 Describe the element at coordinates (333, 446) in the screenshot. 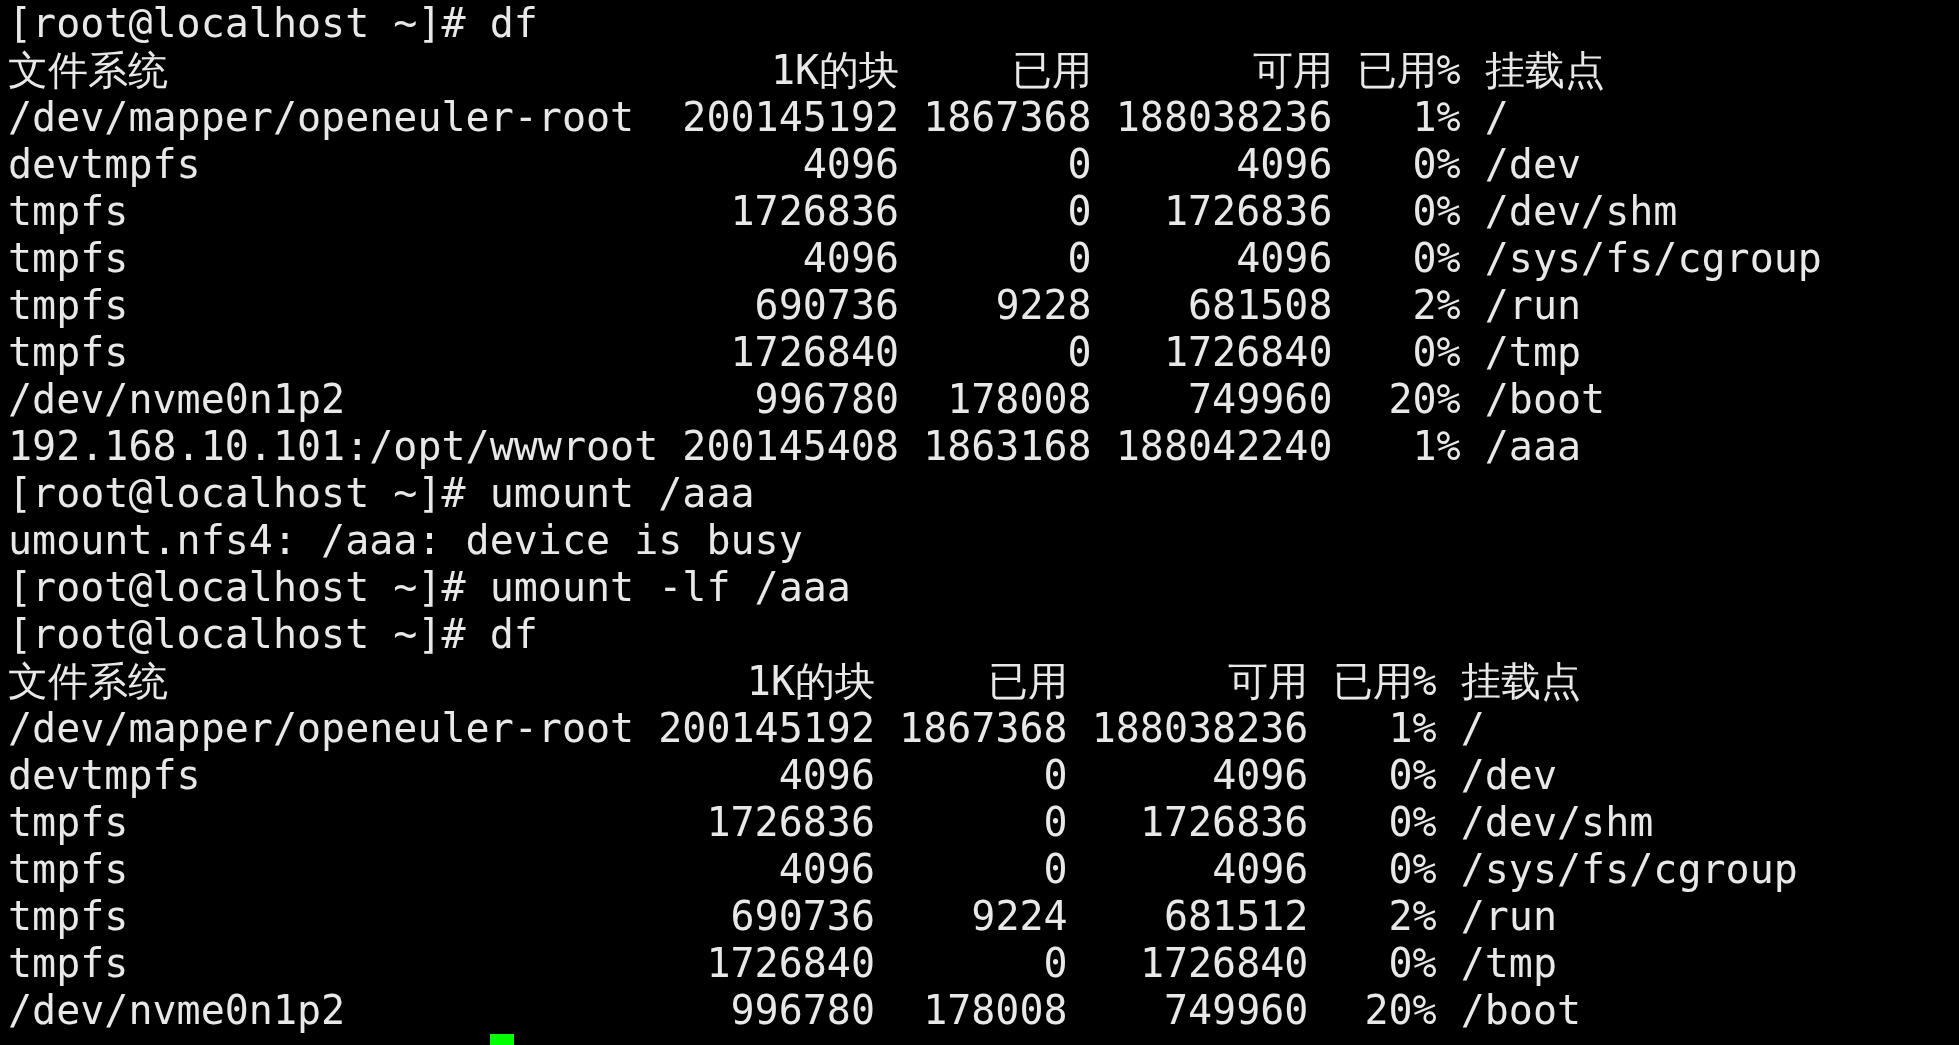

I see `table-cell: 192.168.10.101:/opt/wwwroot` at that location.